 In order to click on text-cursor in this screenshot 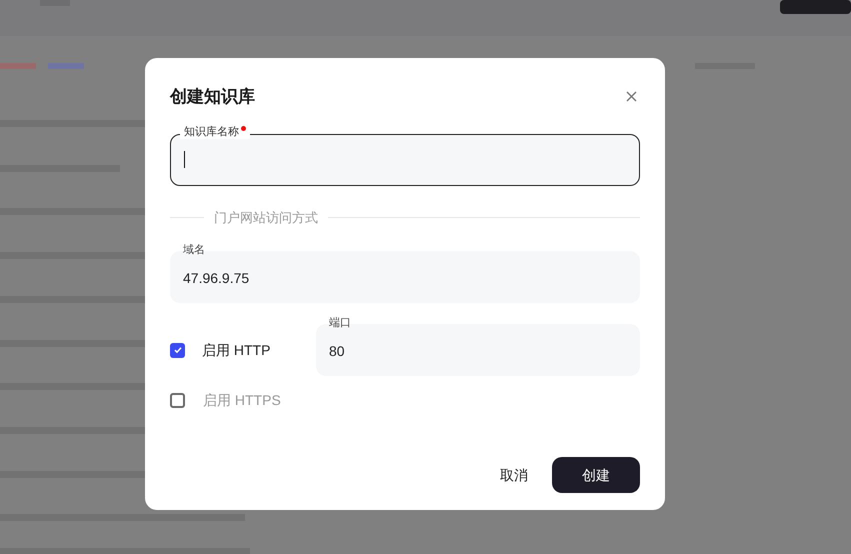, I will do `click(184, 159)`.